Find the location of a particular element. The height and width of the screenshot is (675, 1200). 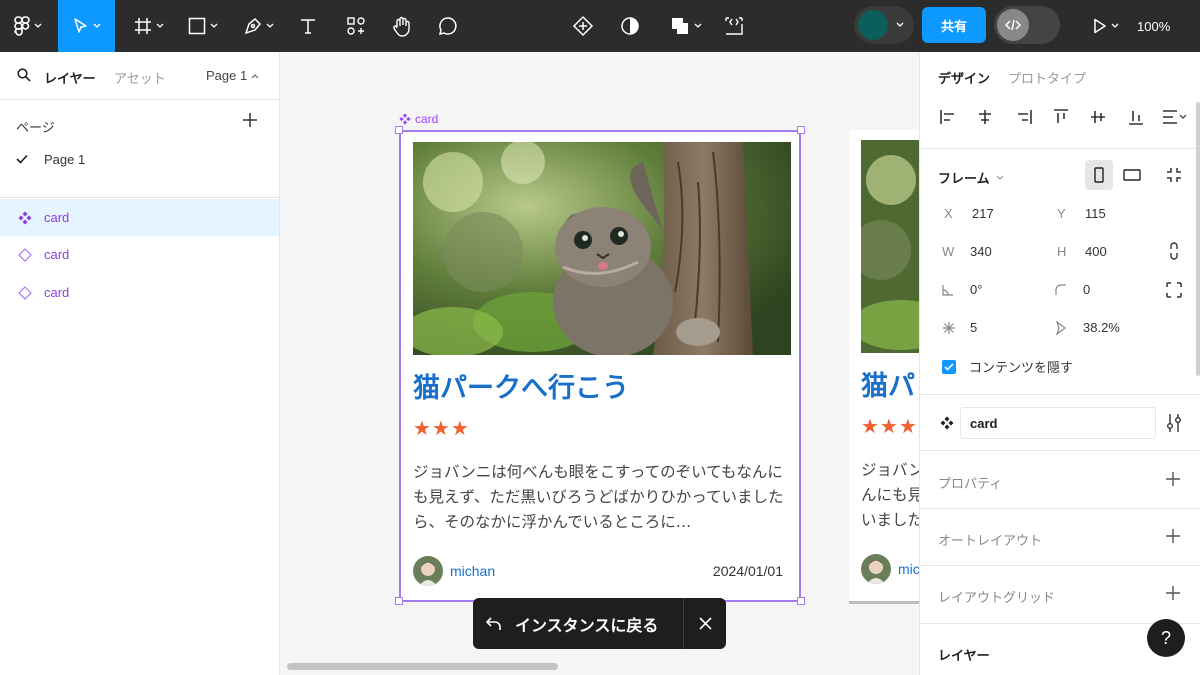

author-name: mic is located at coordinates (908, 569).